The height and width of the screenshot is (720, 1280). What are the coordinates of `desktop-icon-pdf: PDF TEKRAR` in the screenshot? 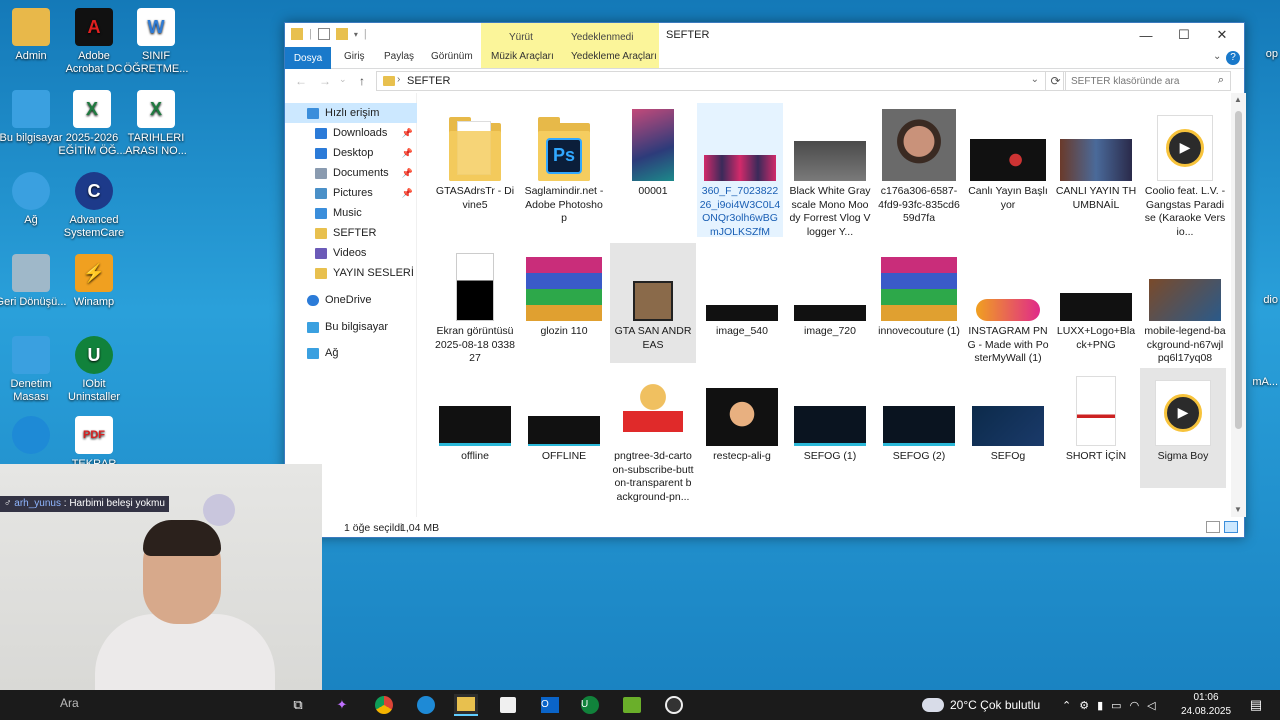 It's located at (94, 443).